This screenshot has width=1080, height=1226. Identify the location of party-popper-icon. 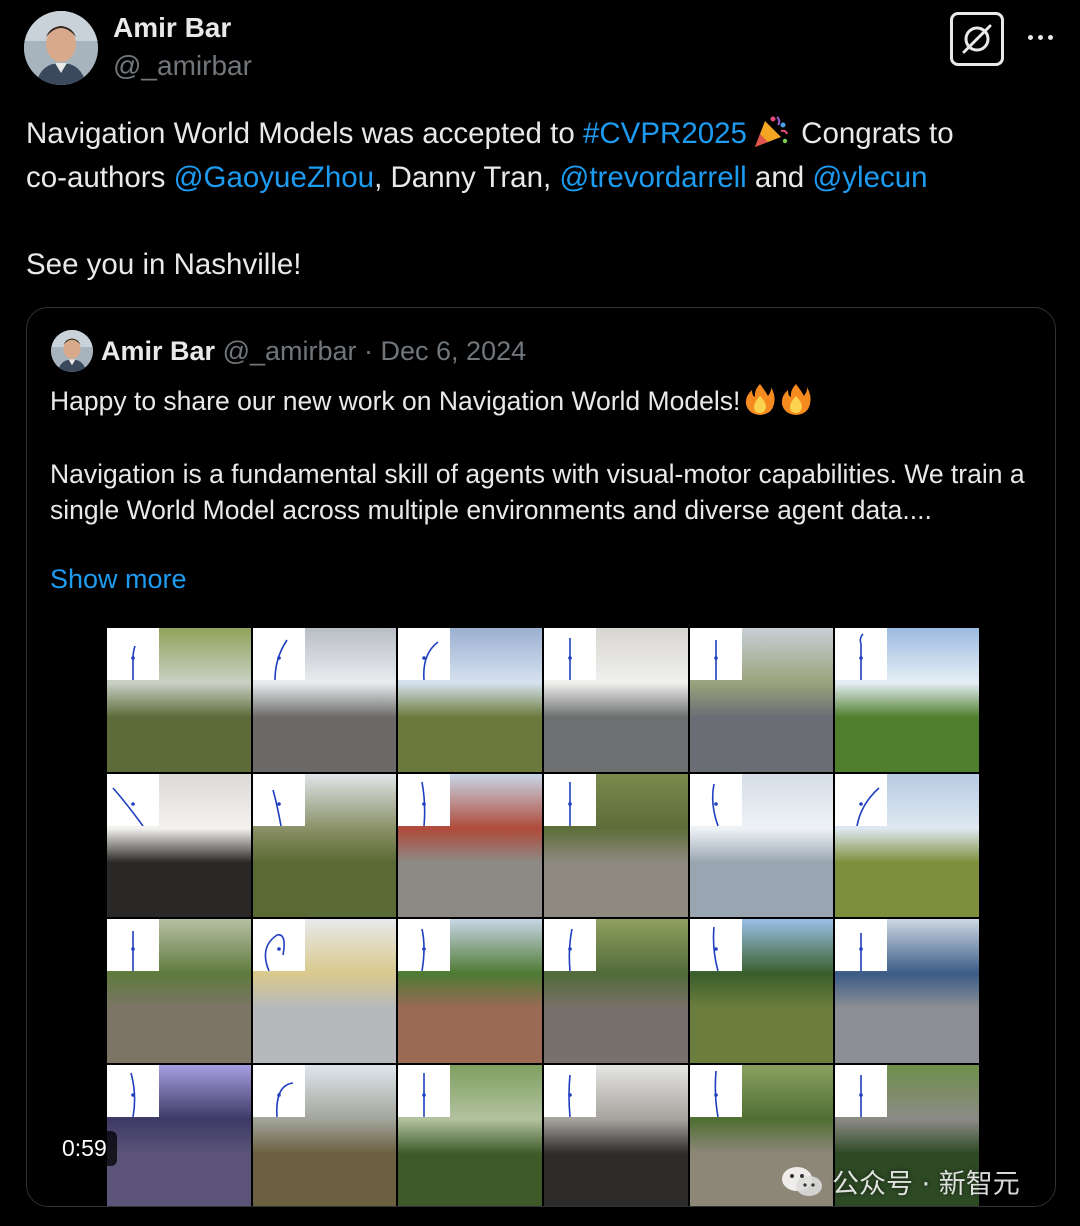
(771, 131).